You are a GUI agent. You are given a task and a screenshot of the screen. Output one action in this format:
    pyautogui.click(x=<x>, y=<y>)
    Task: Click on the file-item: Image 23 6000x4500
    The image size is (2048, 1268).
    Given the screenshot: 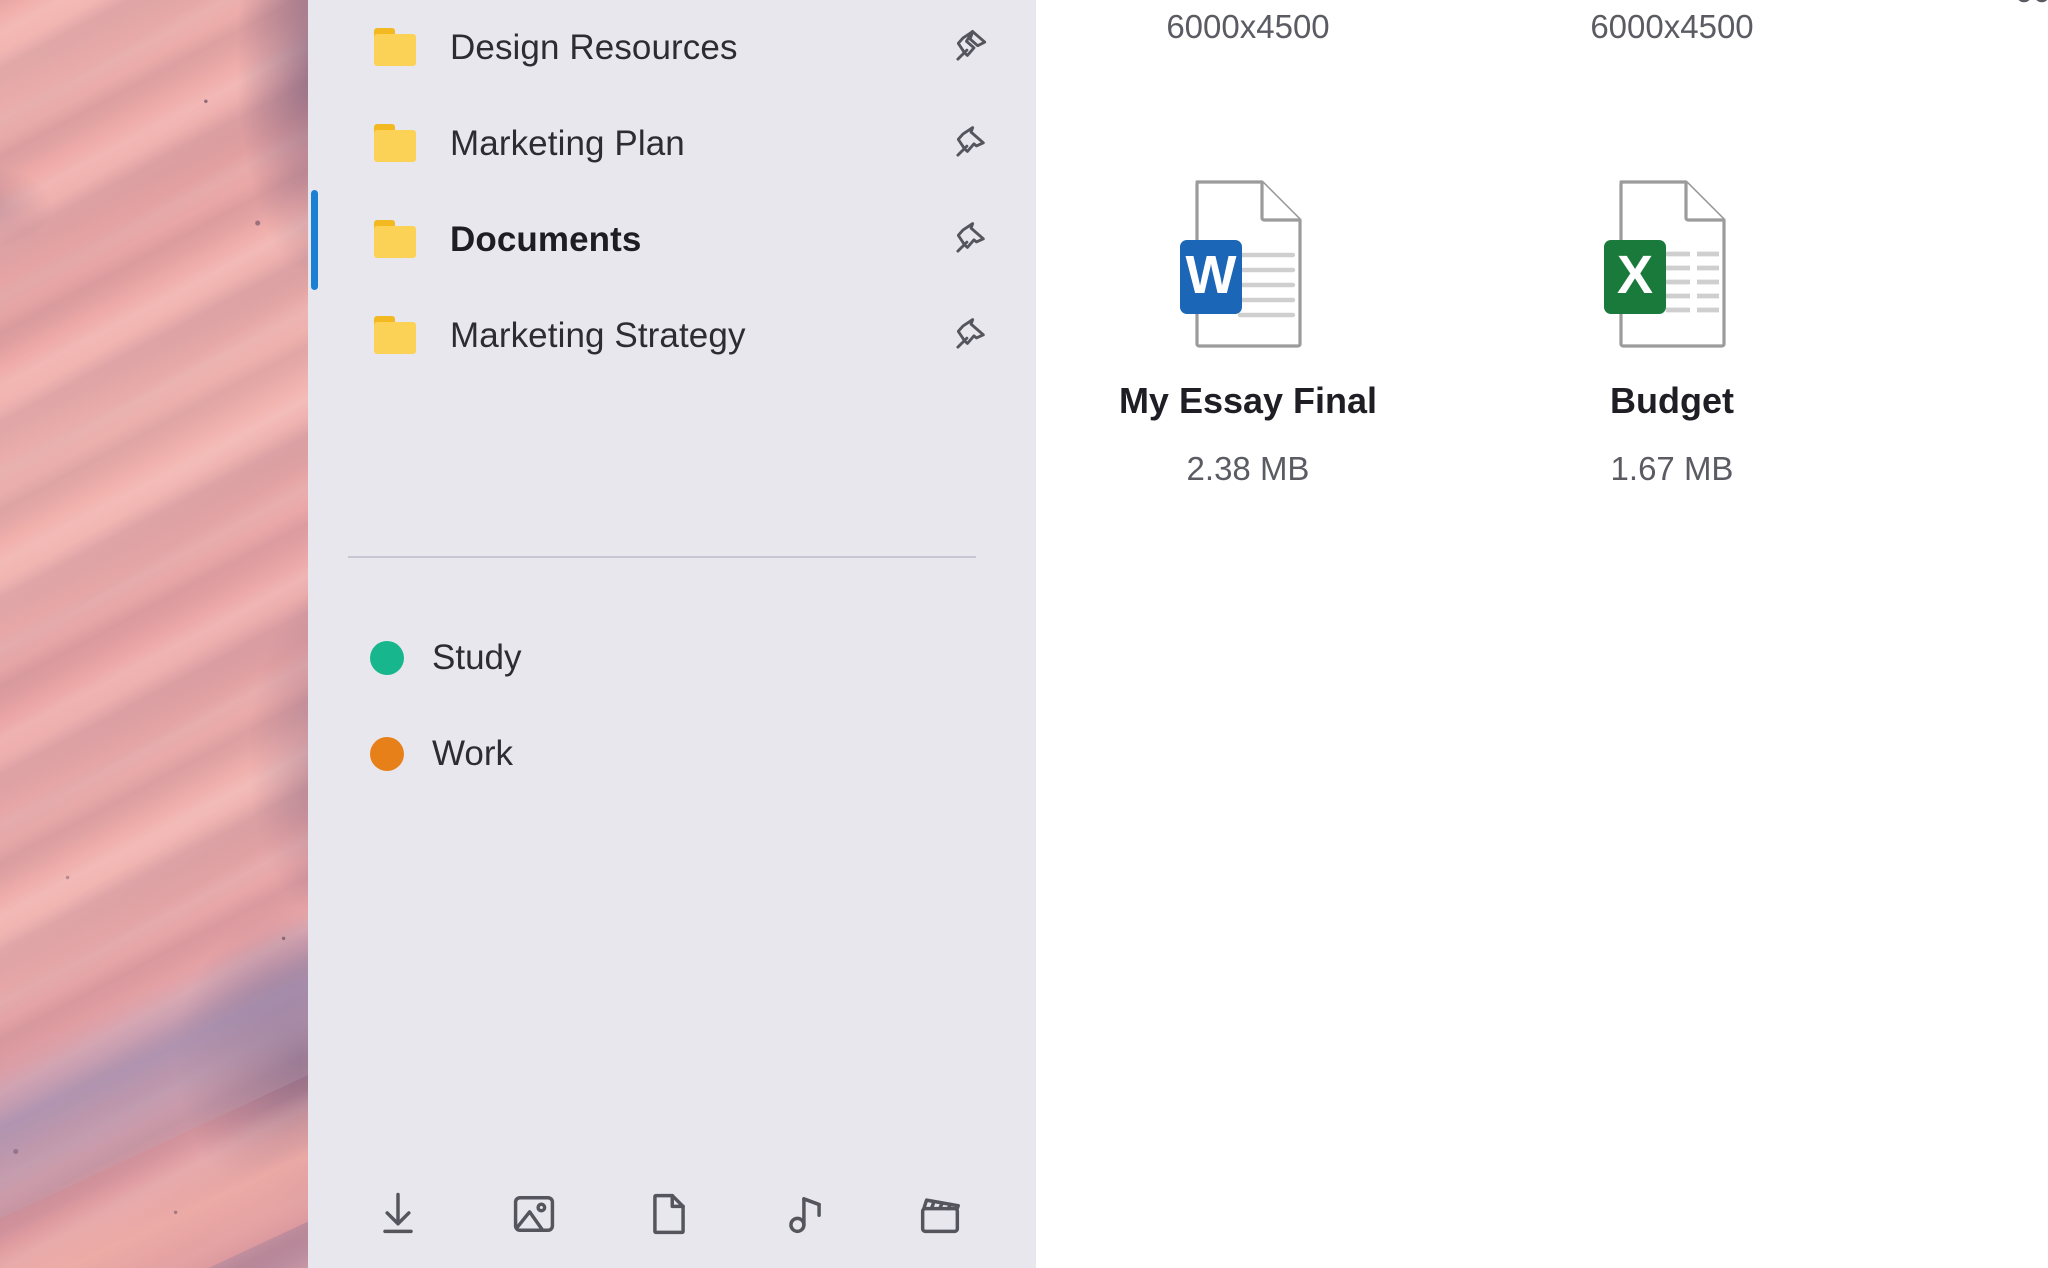 What is the action you would take?
    pyautogui.click(x=1248, y=21)
    